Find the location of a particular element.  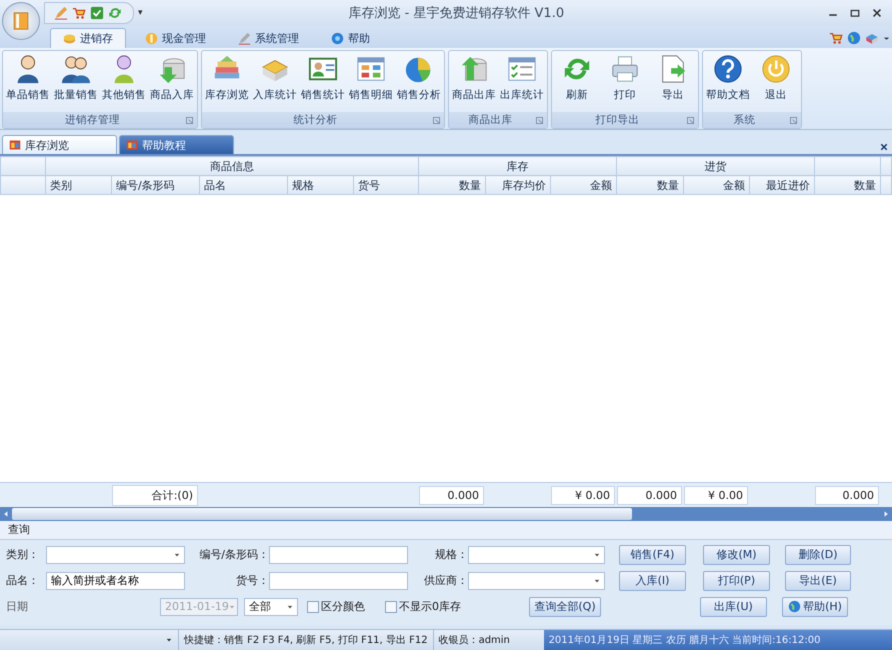

checkmark-icon is located at coordinates (97, 13).